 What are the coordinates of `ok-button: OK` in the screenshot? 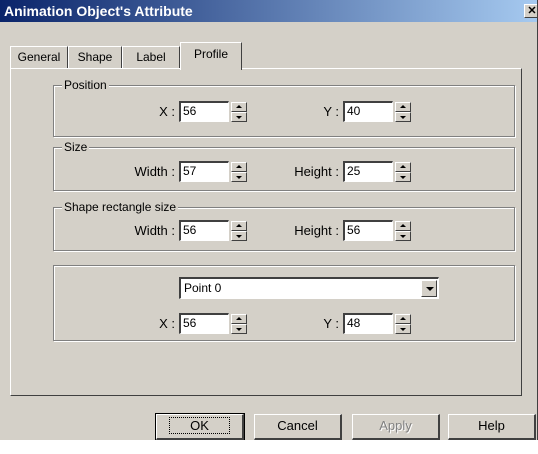 It's located at (200, 426).